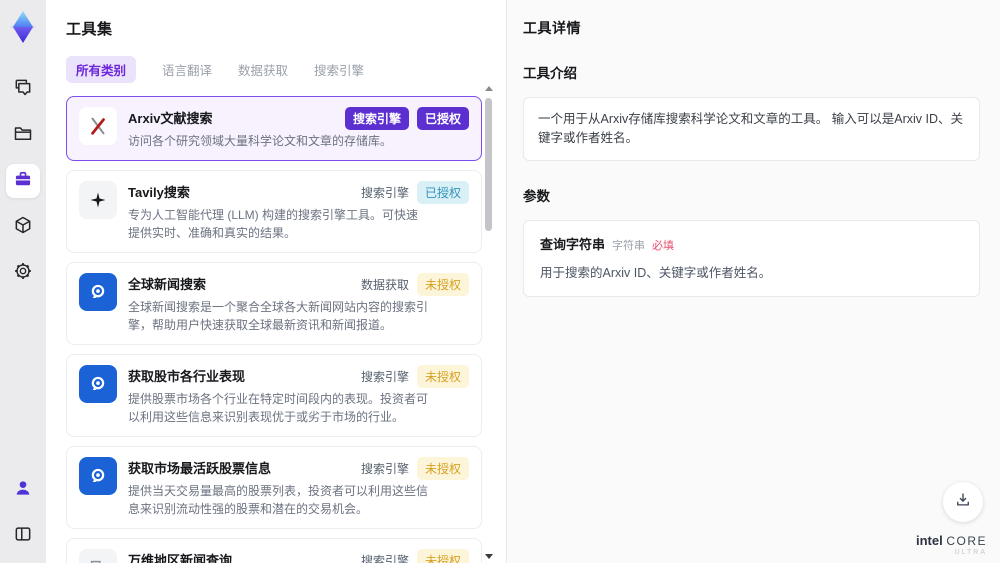 Image resolution: width=1000 pixels, height=563 pixels. I want to click on sidebar-item-tools, so click(23, 181).